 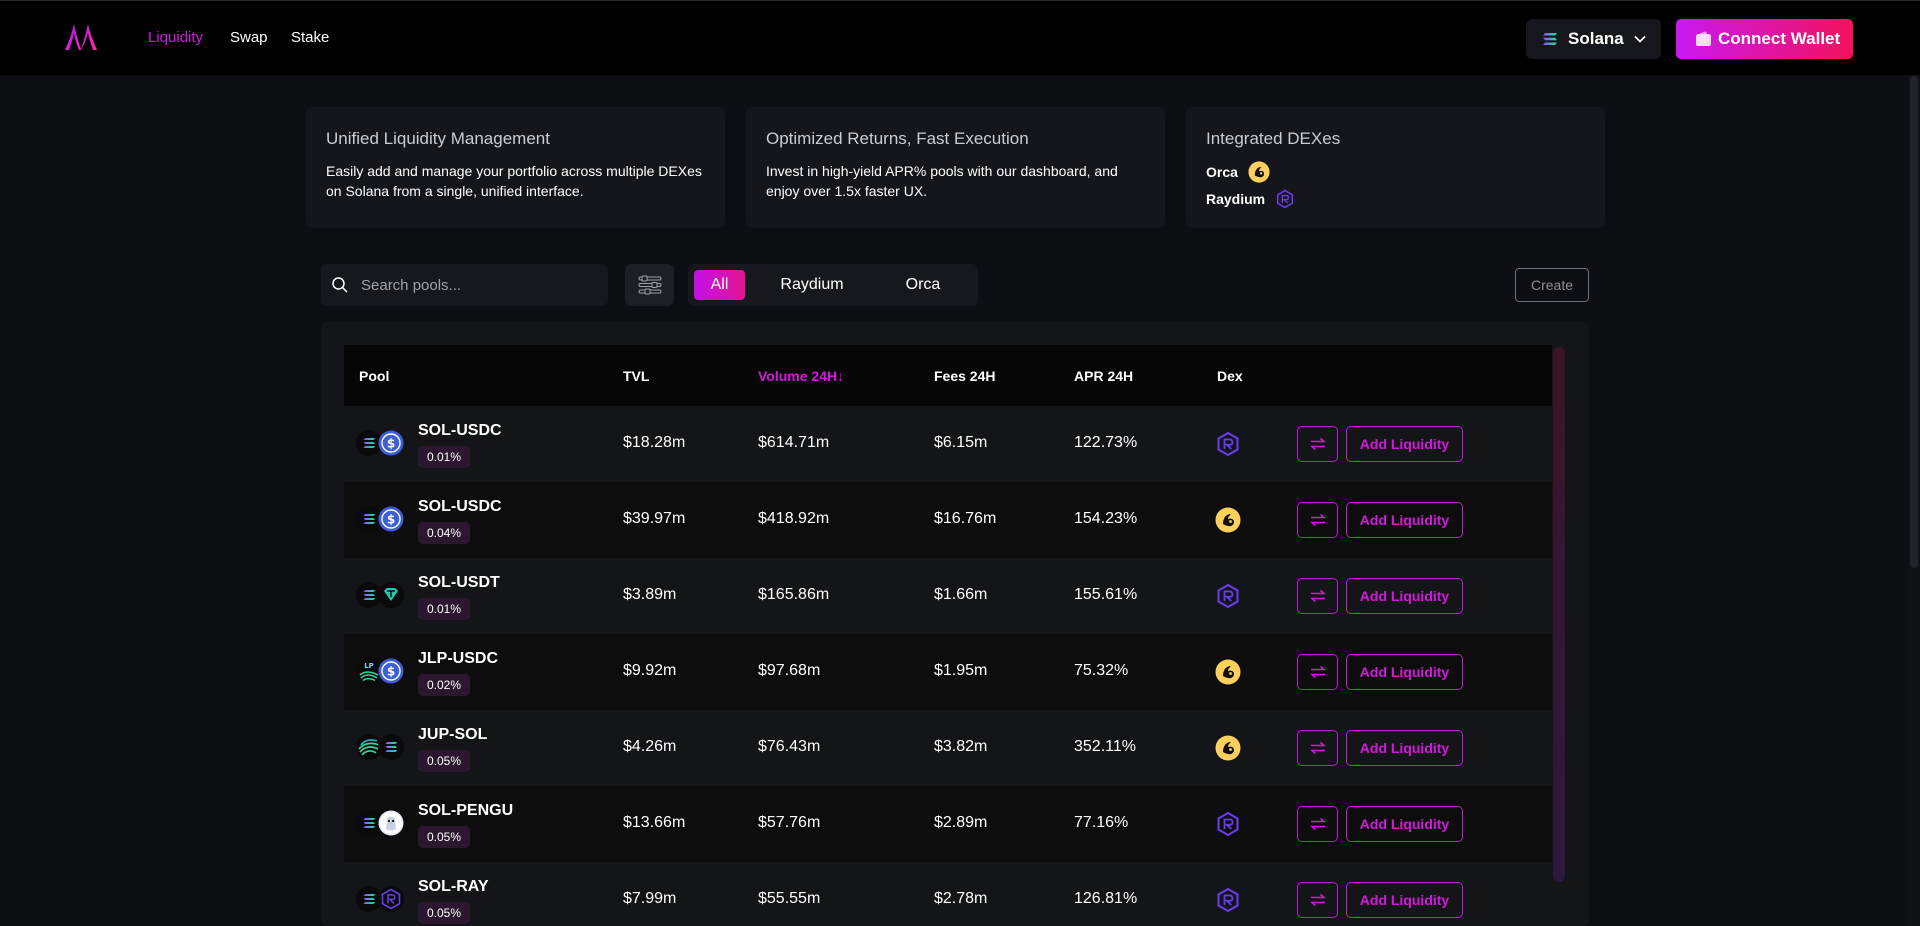 I want to click on pool-name: SOL-USDC, so click(x=460, y=506).